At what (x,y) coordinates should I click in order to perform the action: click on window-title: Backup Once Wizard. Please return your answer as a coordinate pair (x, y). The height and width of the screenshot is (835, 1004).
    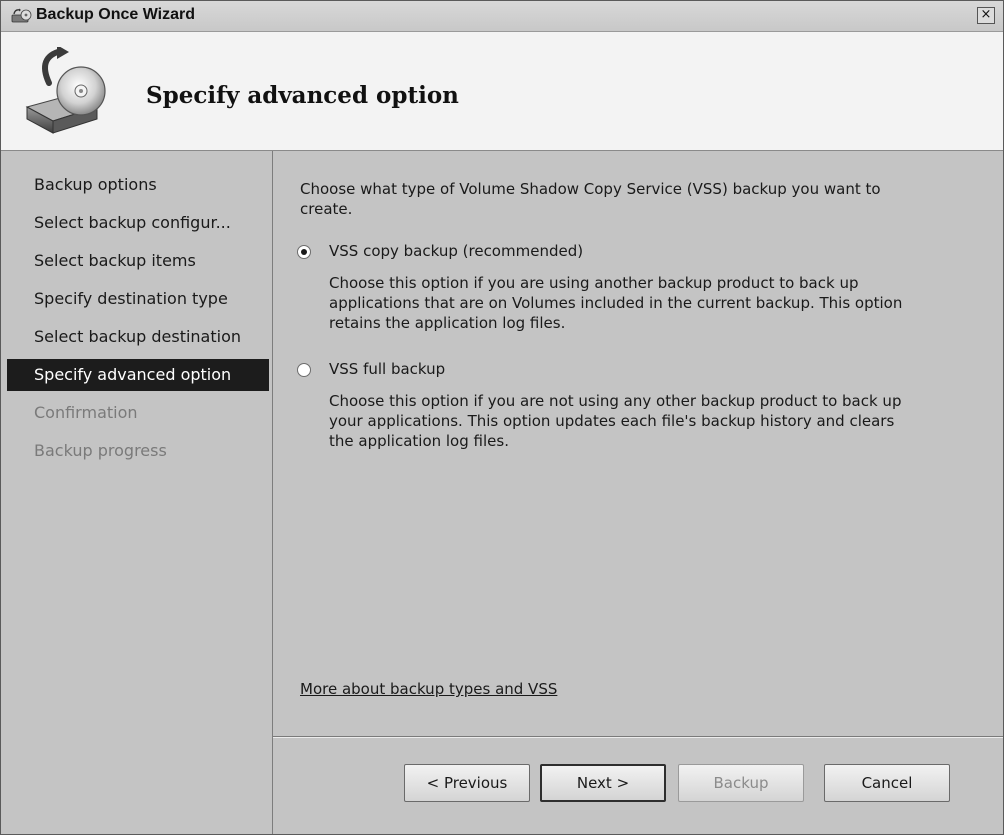
    Looking at the image, I should click on (116, 14).